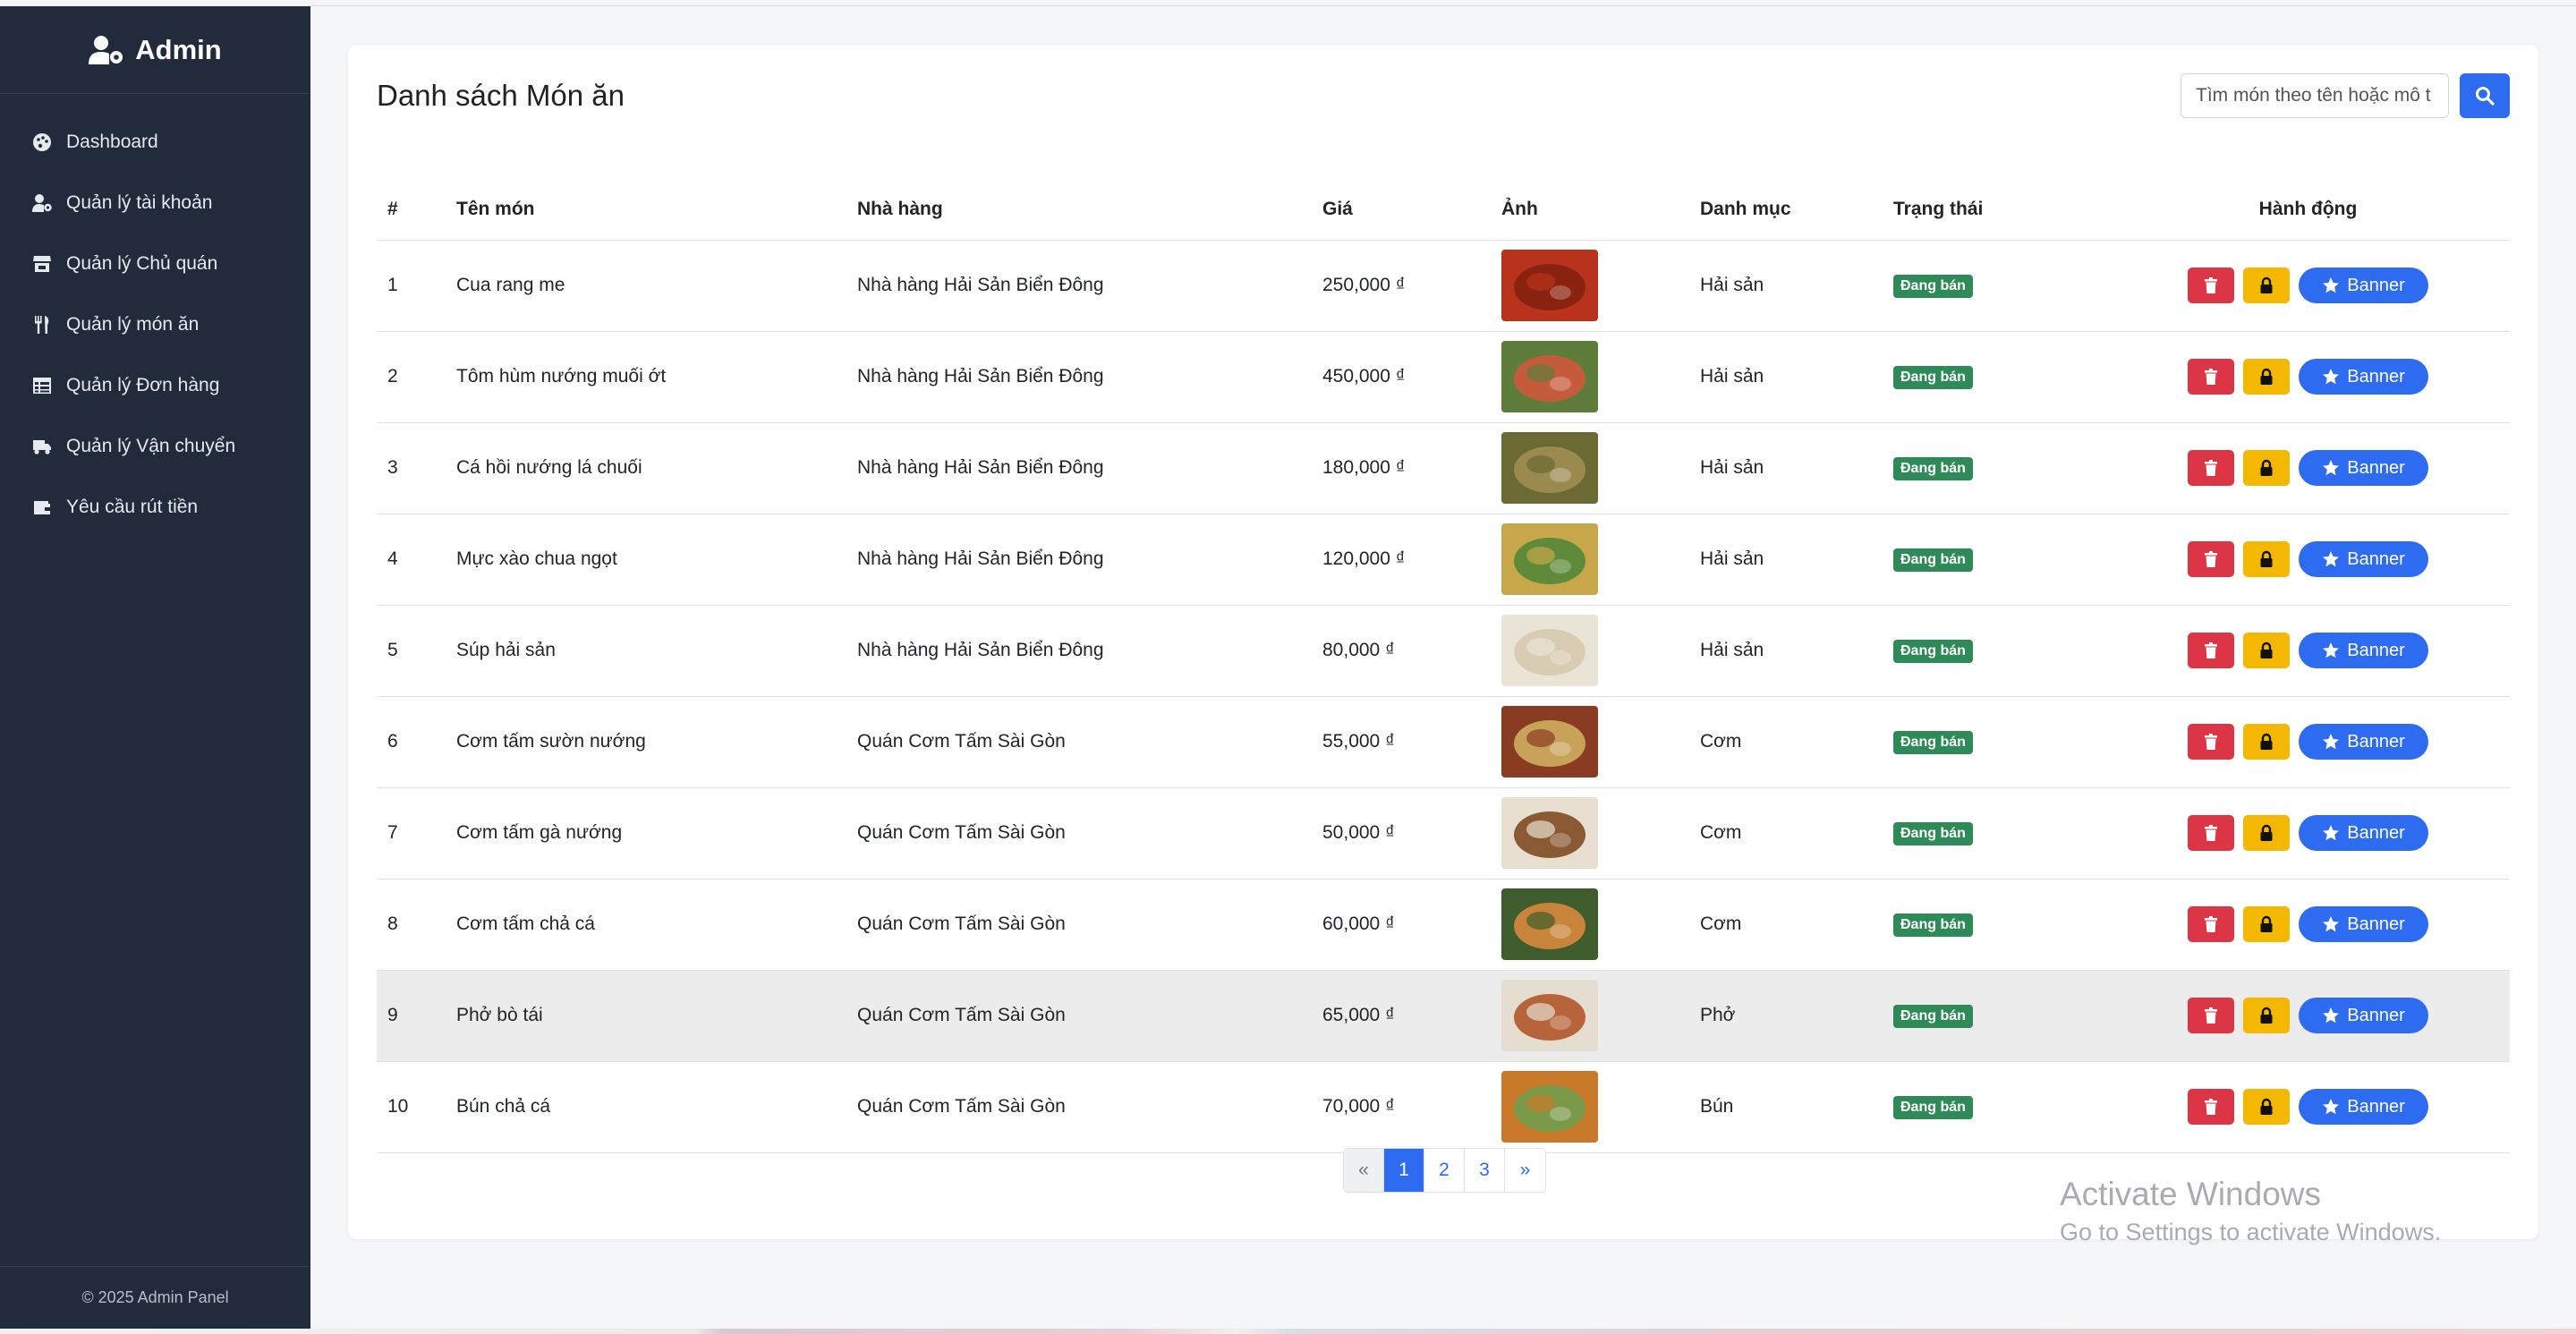  I want to click on page-title: Danh sách Món ăn, so click(501, 95).